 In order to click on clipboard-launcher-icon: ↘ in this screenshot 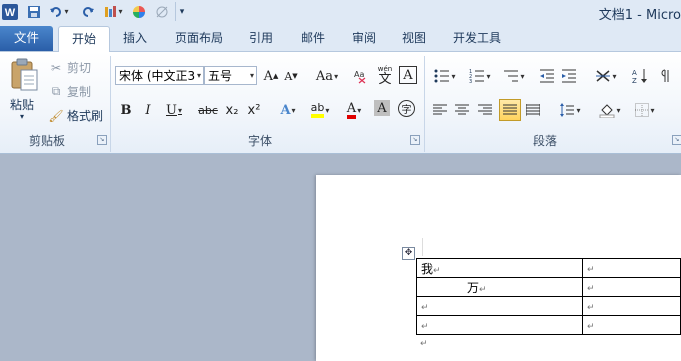, I will do `click(102, 140)`.